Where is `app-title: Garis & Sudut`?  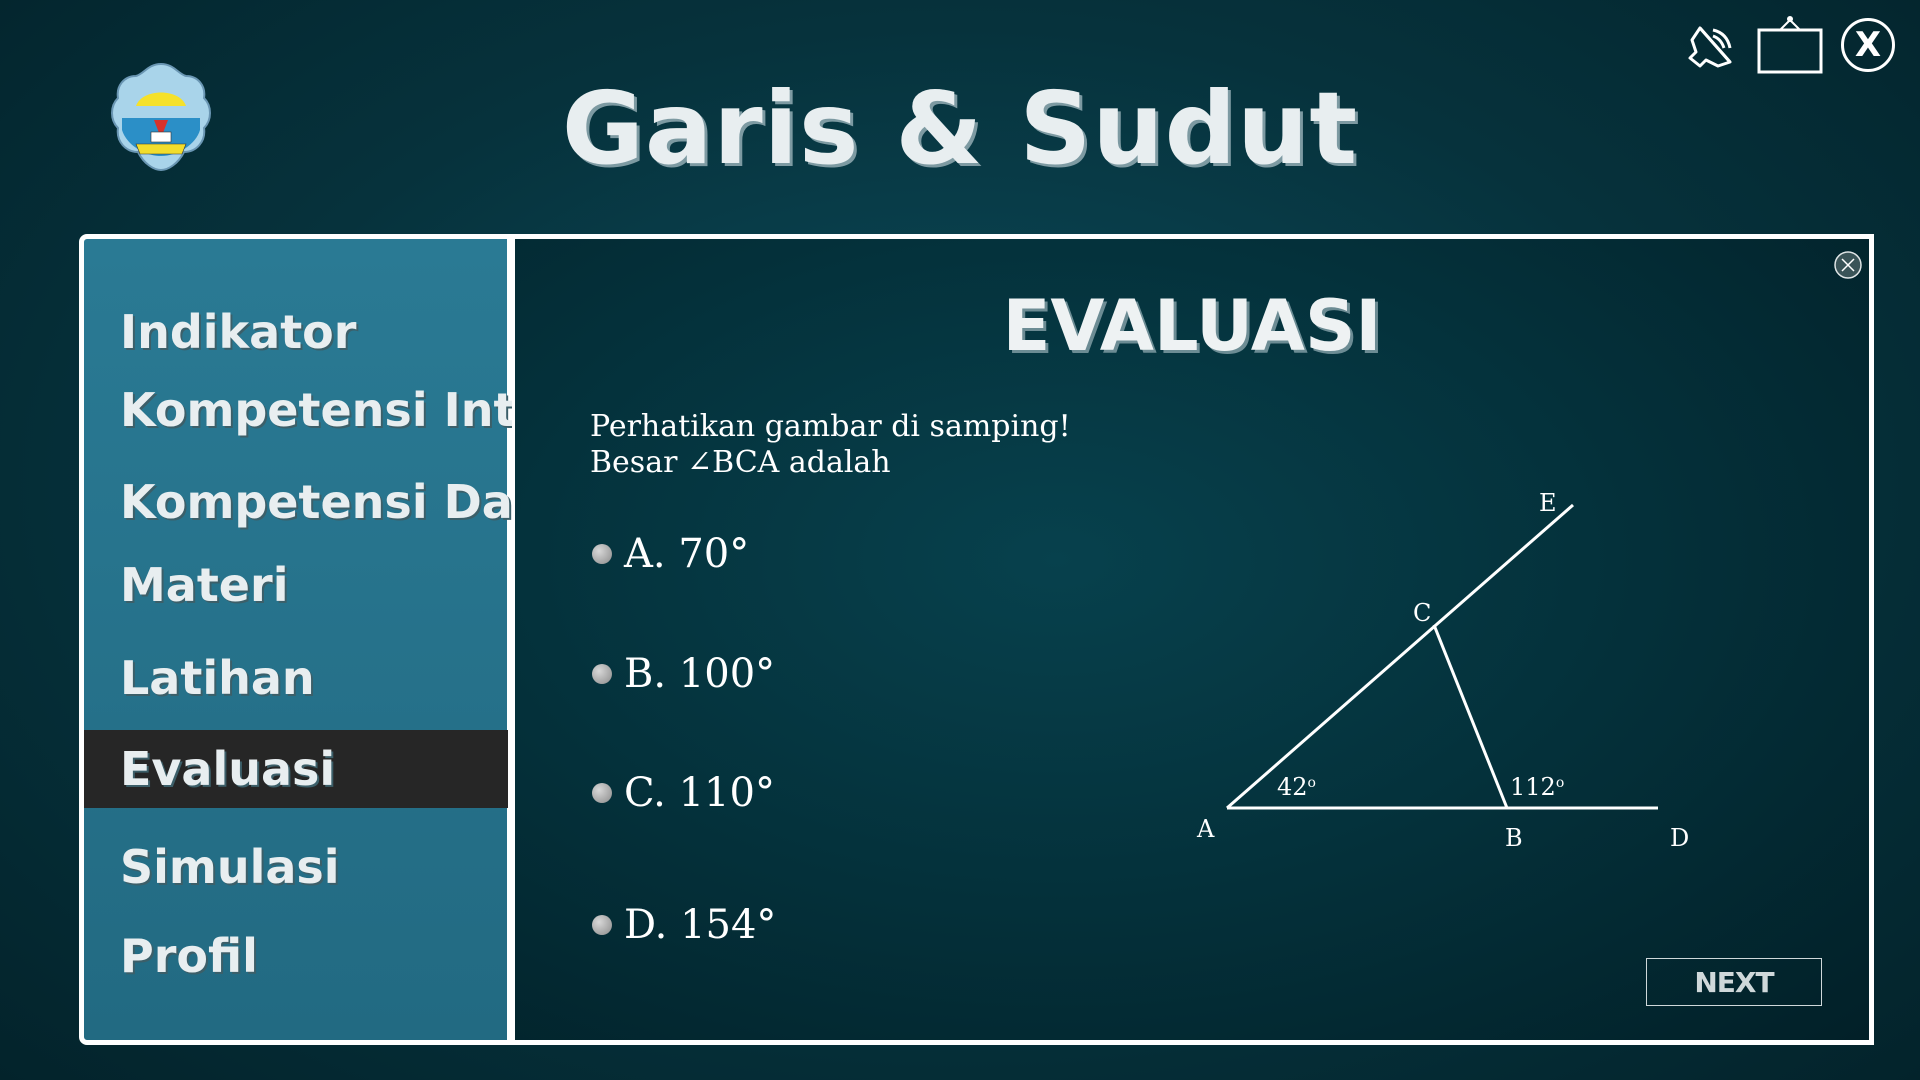 app-title: Garis & Sudut is located at coordinates (960, 128).